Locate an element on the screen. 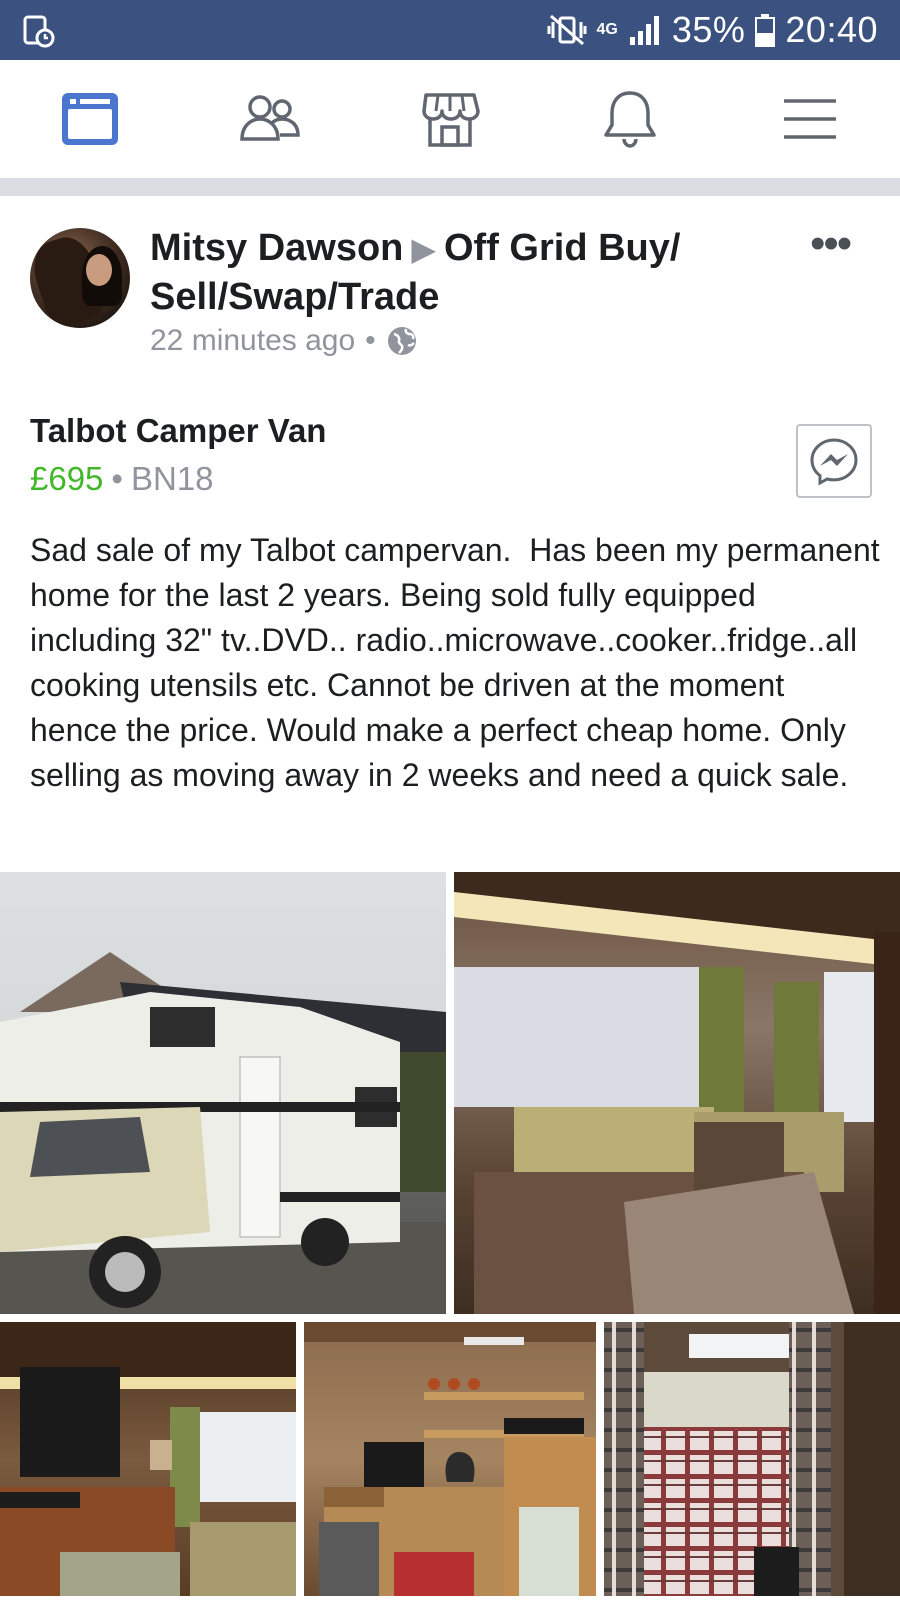 The image size is (900, 1600). listing-price-row: £695 • BN18 is located at coordinates (122, 479).